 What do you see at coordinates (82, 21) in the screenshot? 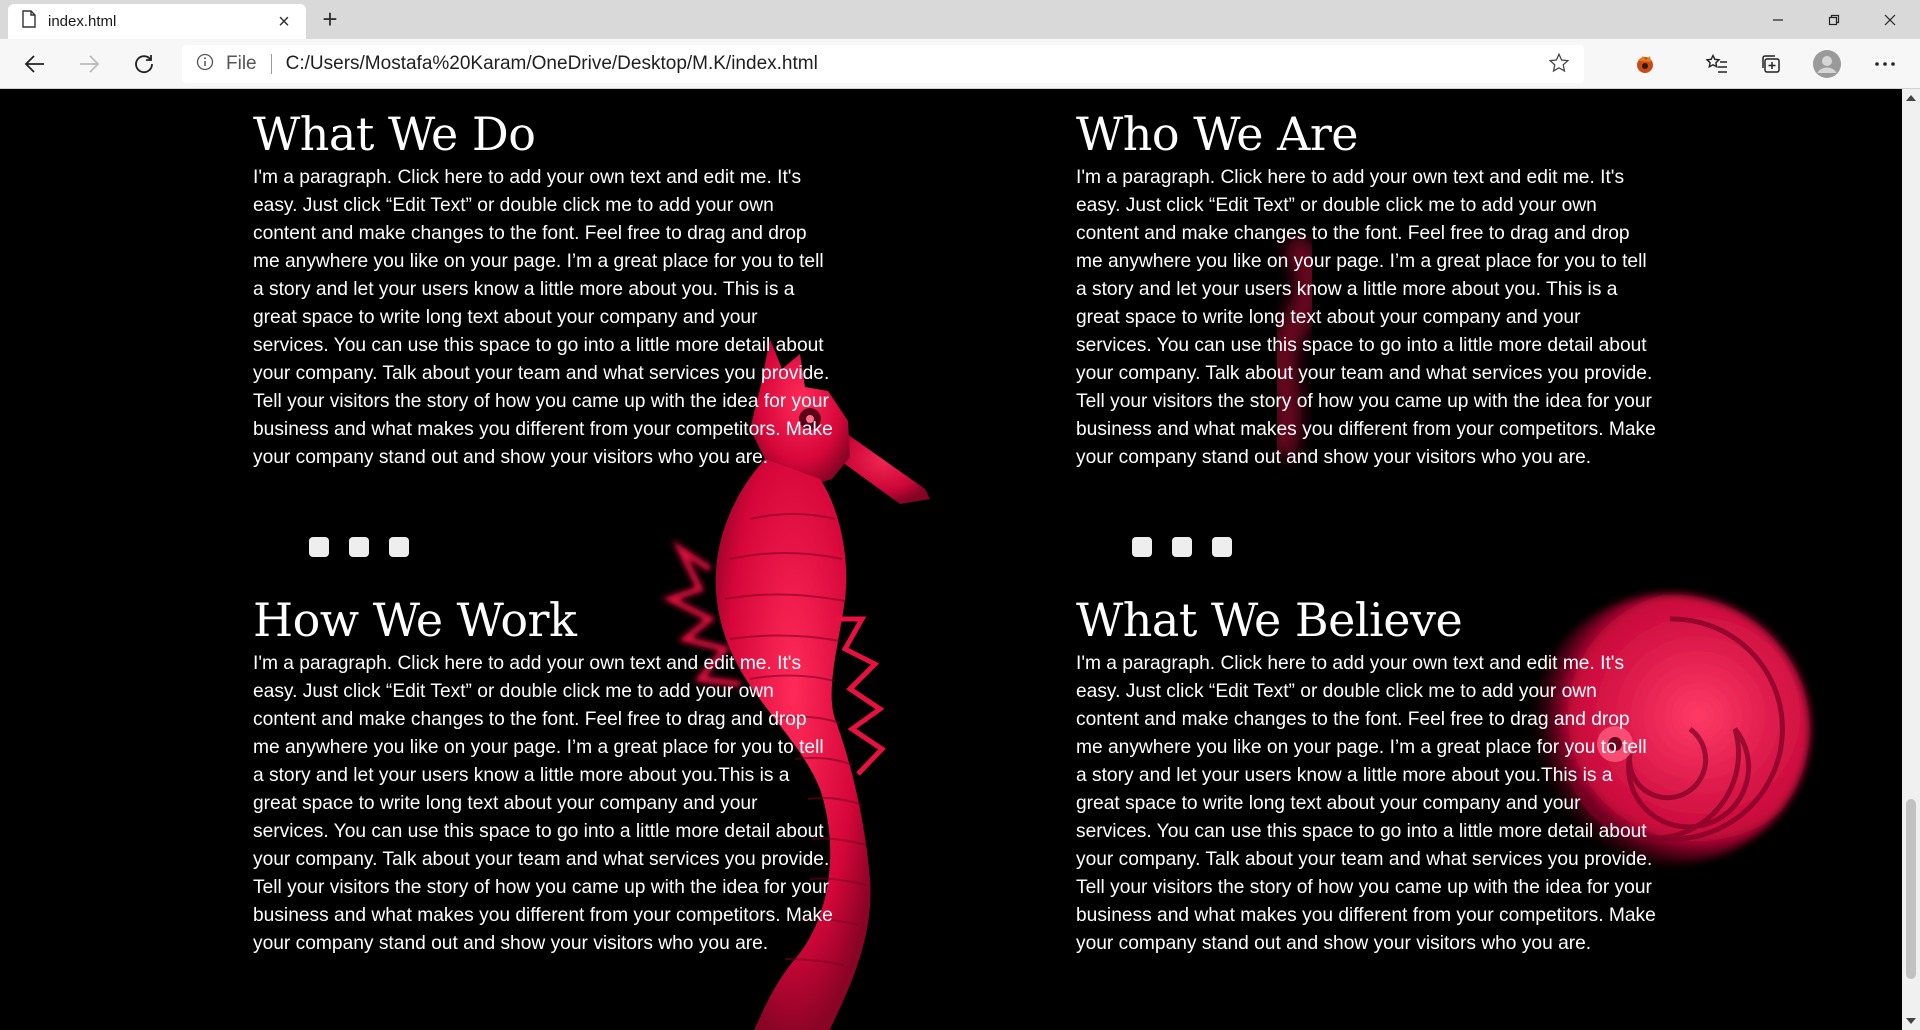
I see `tab-title: index.html` at bounding box center [82, 21].